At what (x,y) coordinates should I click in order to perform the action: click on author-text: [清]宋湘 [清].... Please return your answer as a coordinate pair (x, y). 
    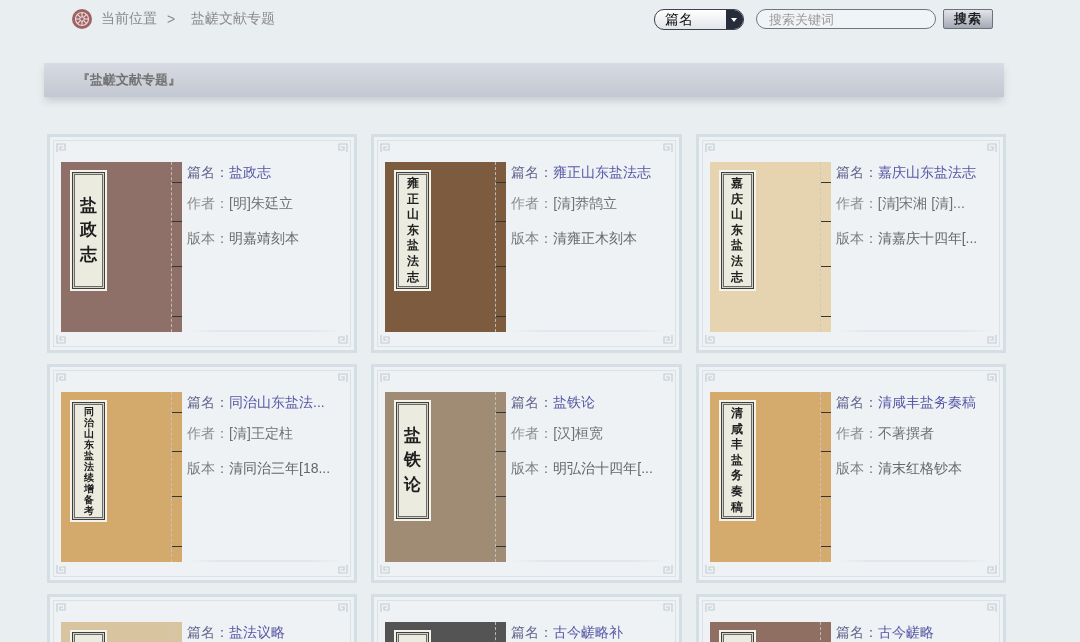
    Looking at the image, I should click on (921, 203).